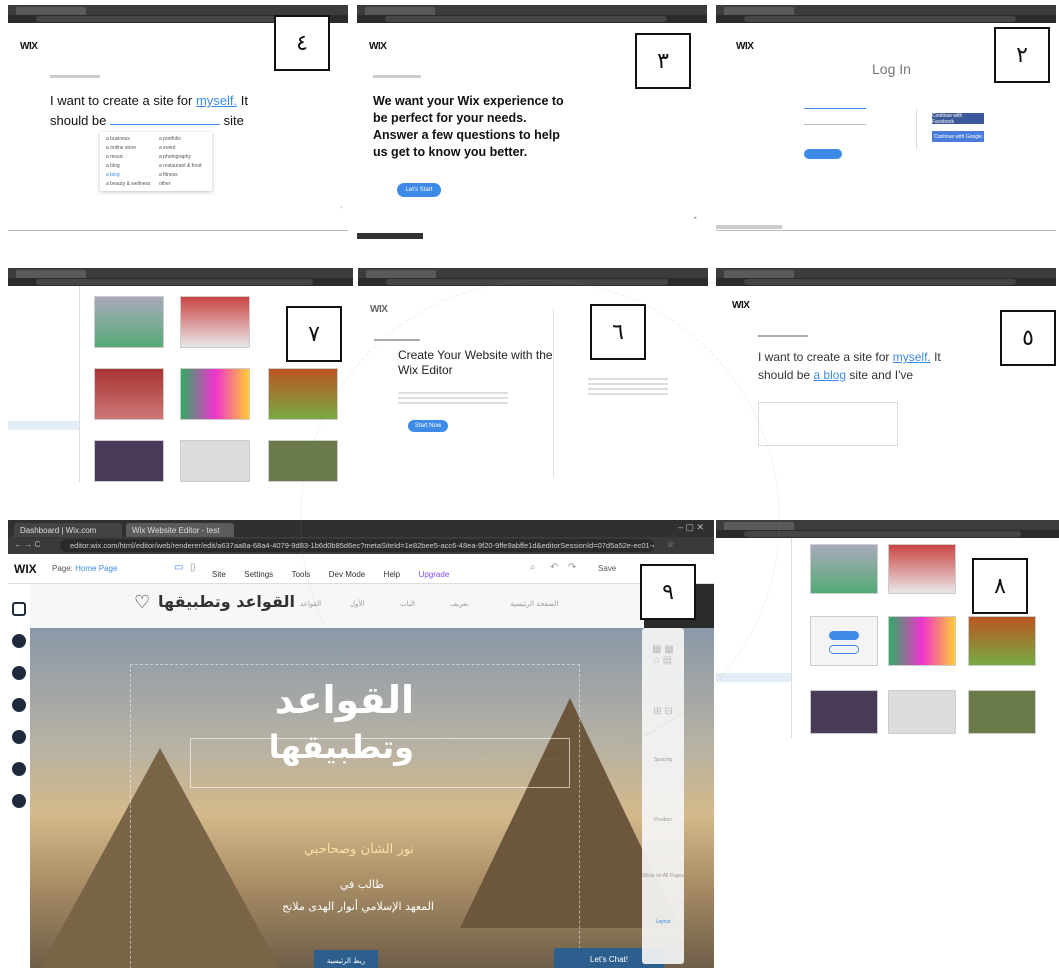  What do you see at coordinates (428, 426) in the screenshot?
I see `start-now-button: Start Now` at bounding box center [428, 426].